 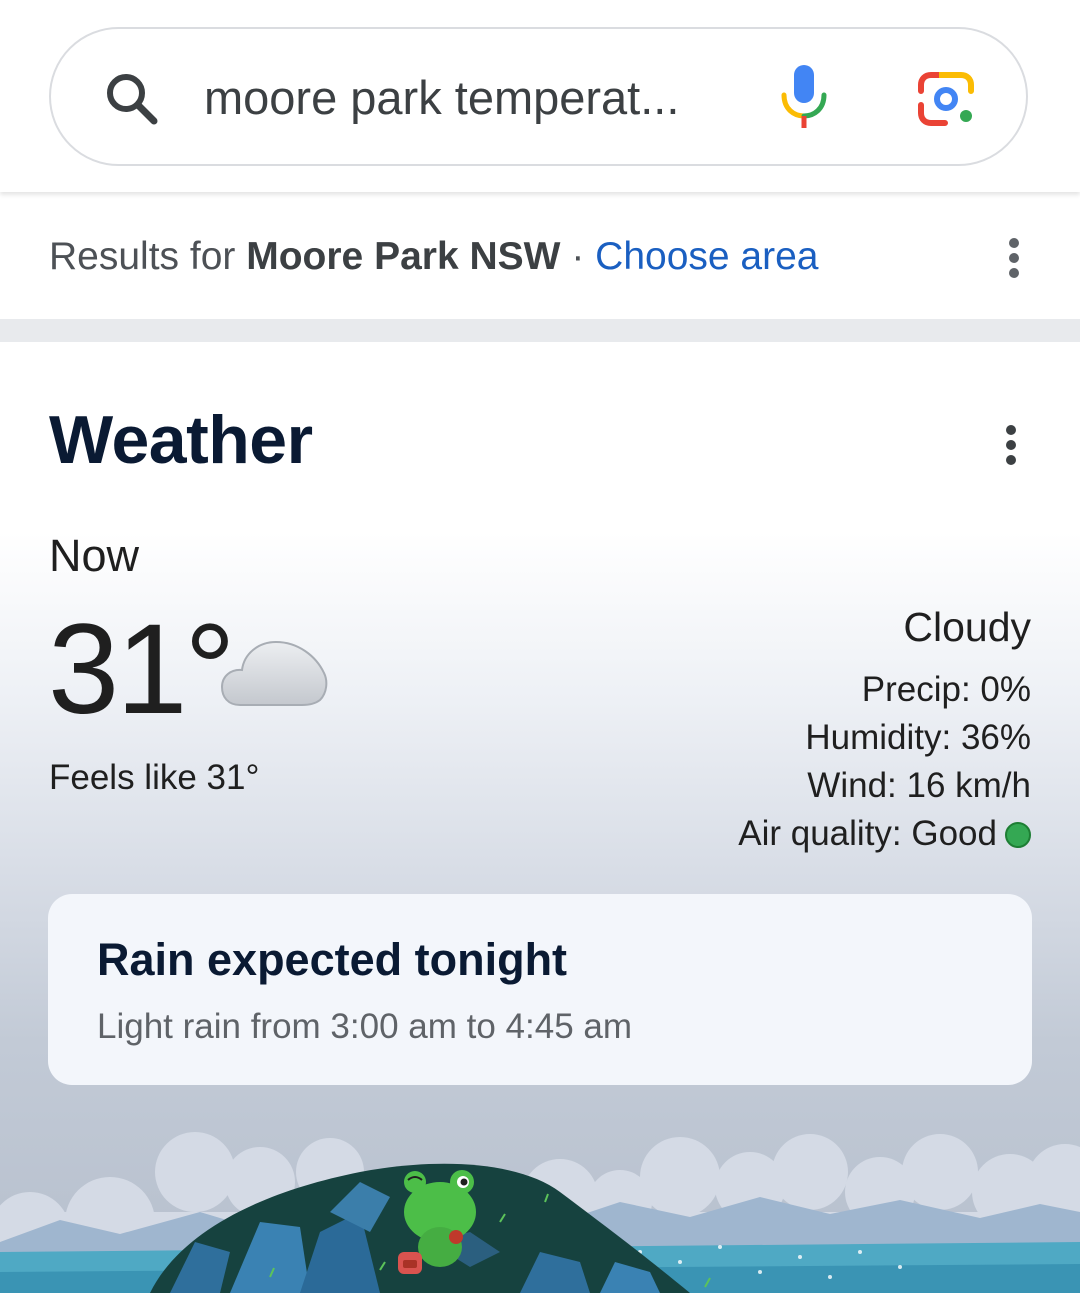 I want to click on search-icon, so click(x=131, y=98).